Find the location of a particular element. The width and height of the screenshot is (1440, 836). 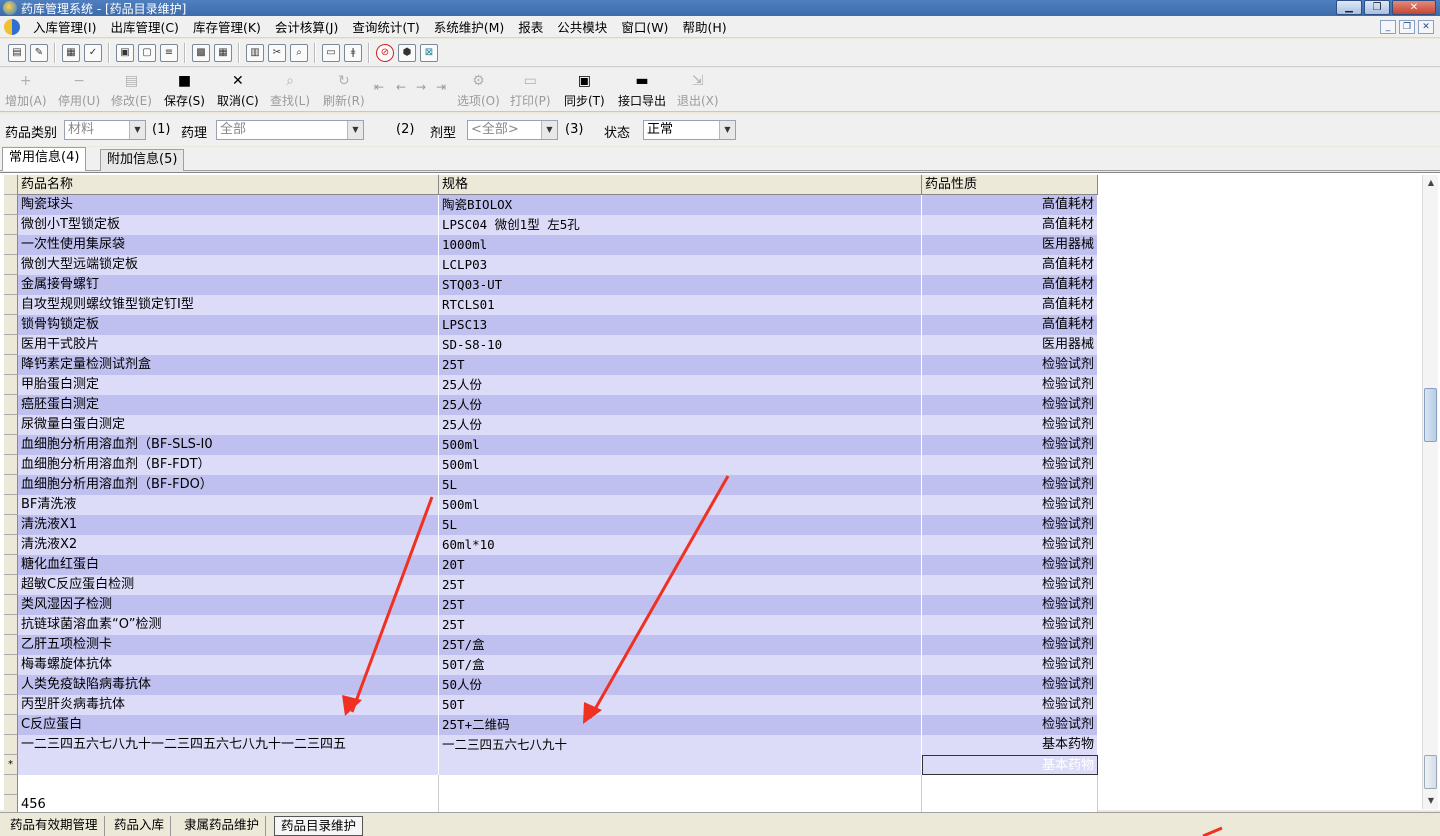

print-button: ▭ 打印(P) is located at coordinates (530, 90).